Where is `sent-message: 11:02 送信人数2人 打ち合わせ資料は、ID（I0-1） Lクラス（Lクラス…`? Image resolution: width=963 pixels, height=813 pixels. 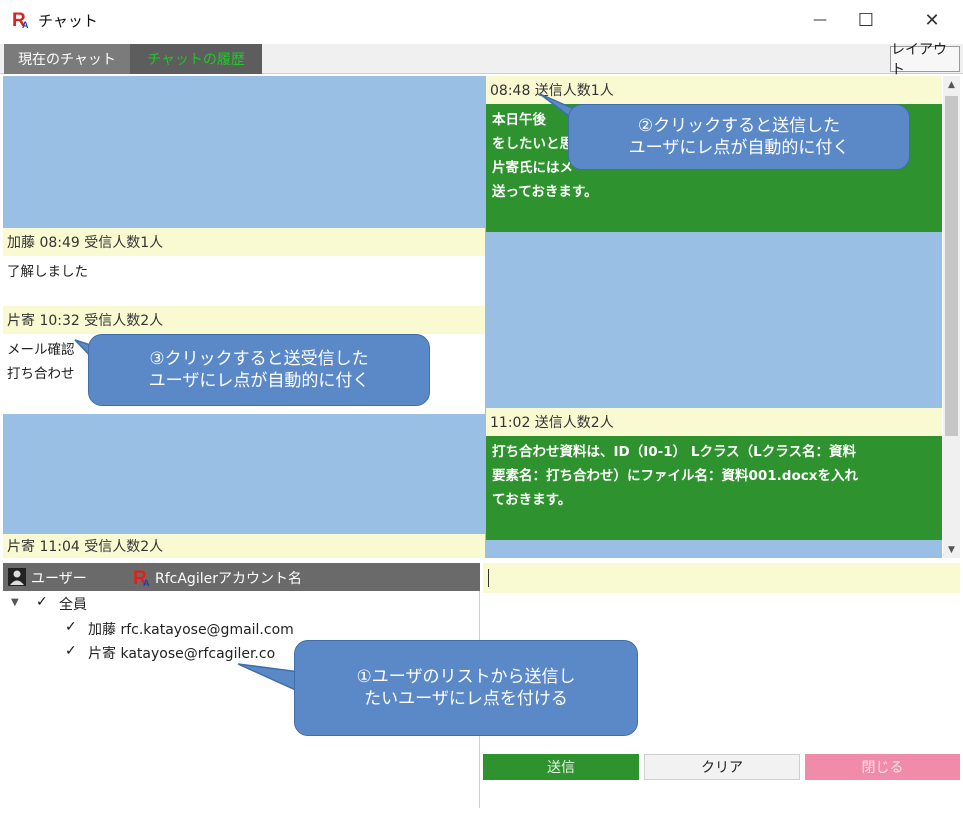 sent-message: 11:02 送信人数2人 打ち合わせ資料は、ID（I0-1） Lクラス（Lクラス… is located at coordinates (714, 474).